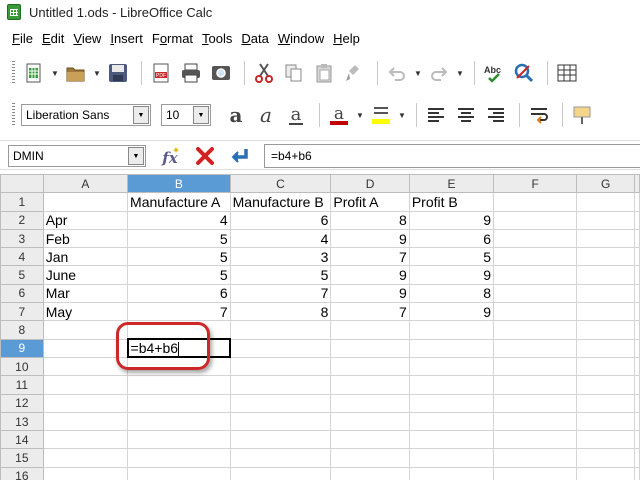  What do you see at coordinates (141, 115) in the screenshot?
I see `font-name-dropdown: ▼` at bounding box center [141, 115].